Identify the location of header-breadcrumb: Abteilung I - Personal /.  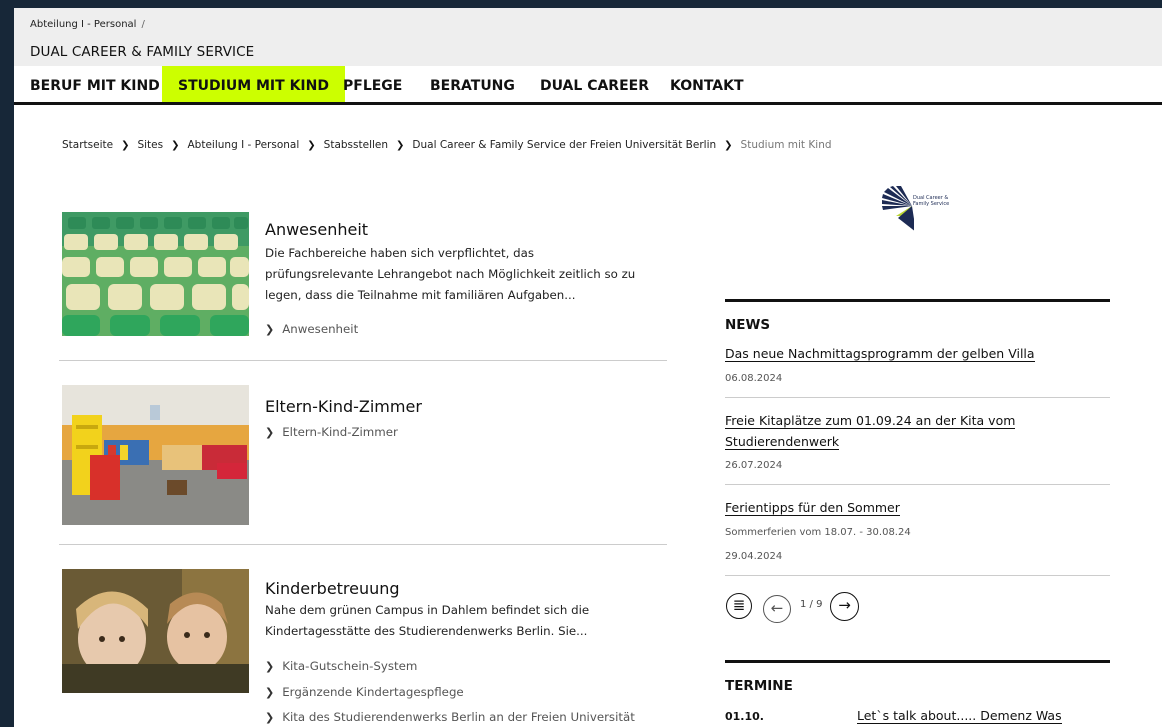
(87, 24).